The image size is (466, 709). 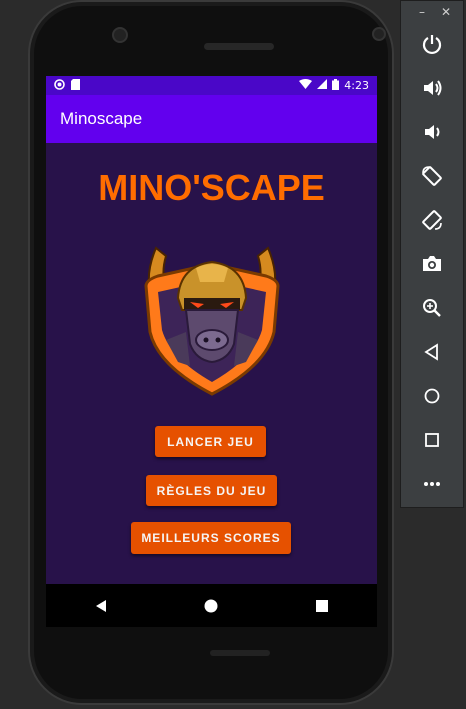 I want to click on home-circle-icon, so click(x=211, y=605).